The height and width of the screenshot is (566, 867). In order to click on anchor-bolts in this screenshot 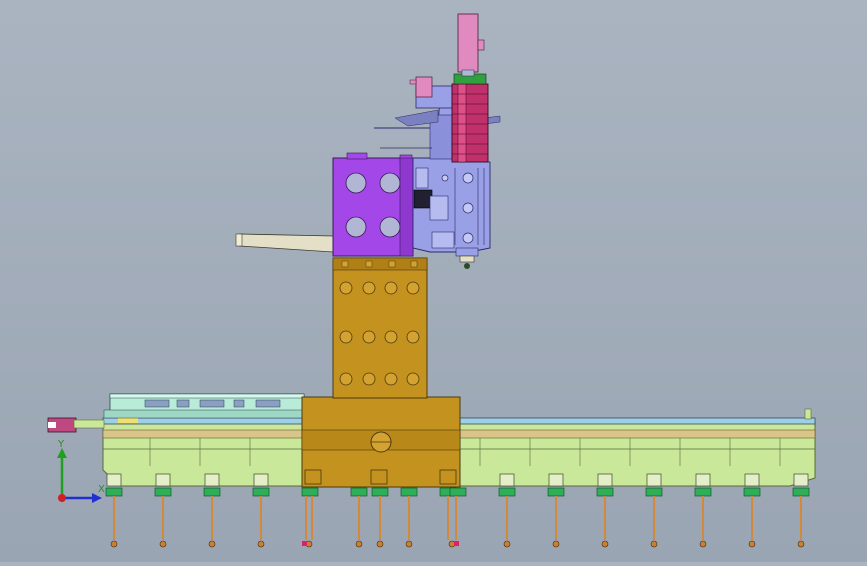, I will do `click(457, 518)`.